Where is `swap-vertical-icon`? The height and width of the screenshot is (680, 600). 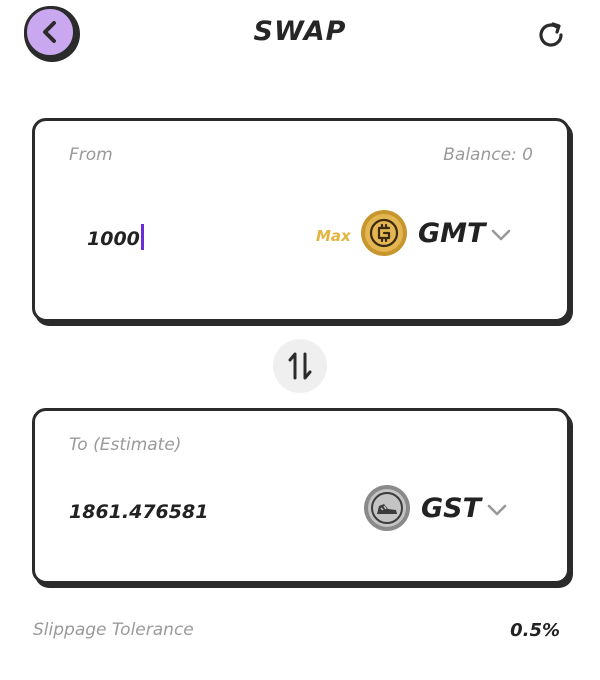
swap-vertical-icon is located at coordinates (300, 366).